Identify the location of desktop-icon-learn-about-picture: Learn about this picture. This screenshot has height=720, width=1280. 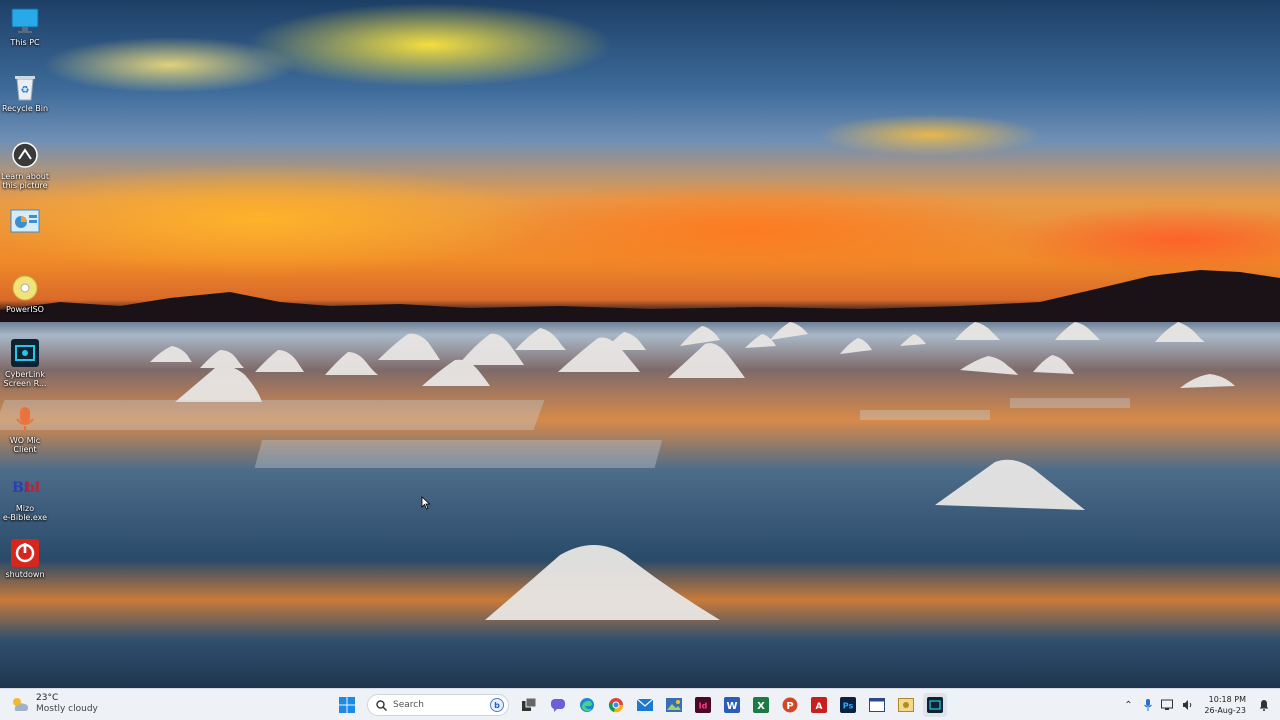
(25, 165).